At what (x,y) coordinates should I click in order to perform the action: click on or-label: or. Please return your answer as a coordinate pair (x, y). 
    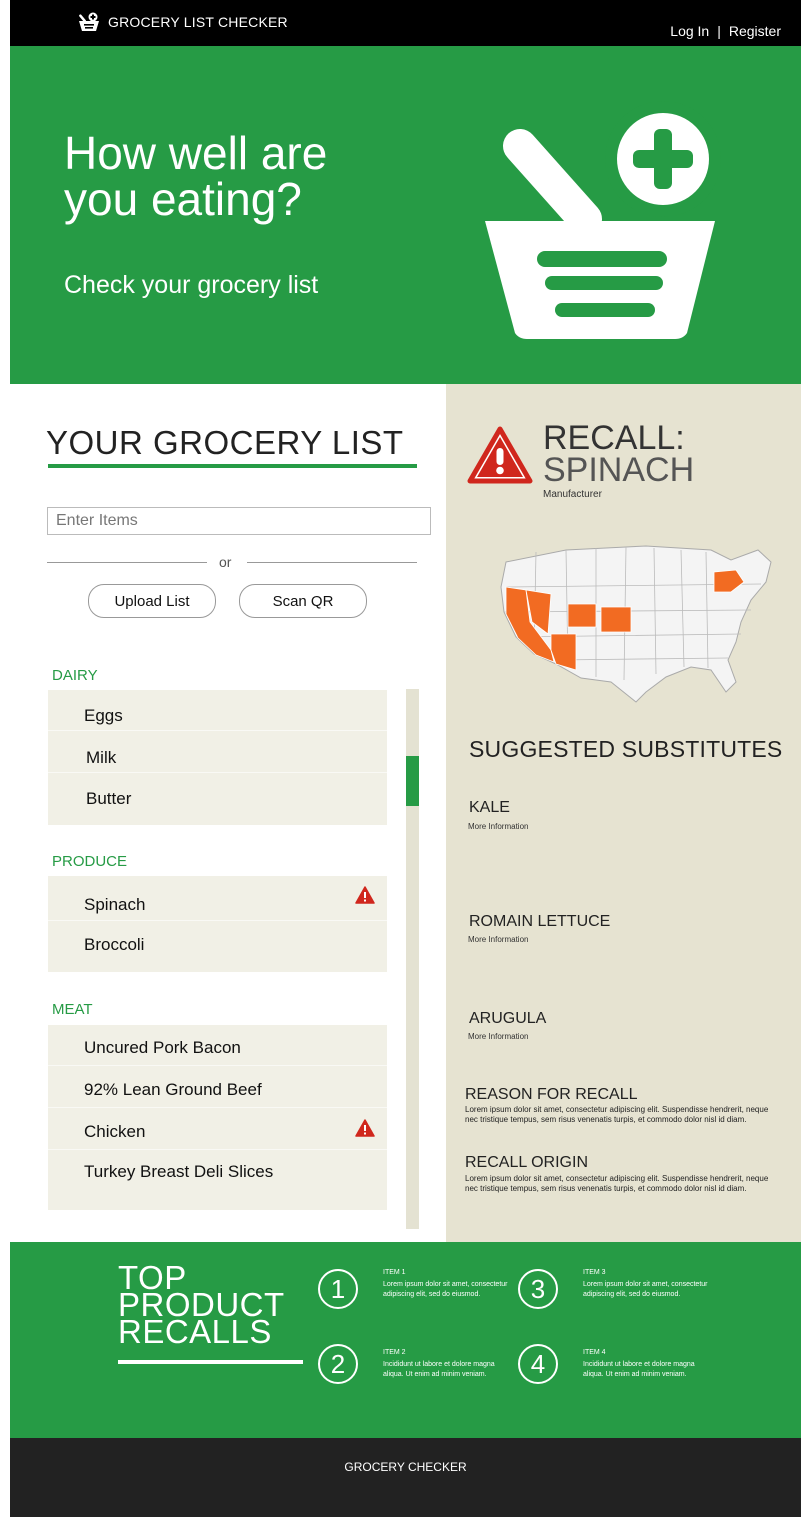
    Looking at the image, I should click on (225, 562).